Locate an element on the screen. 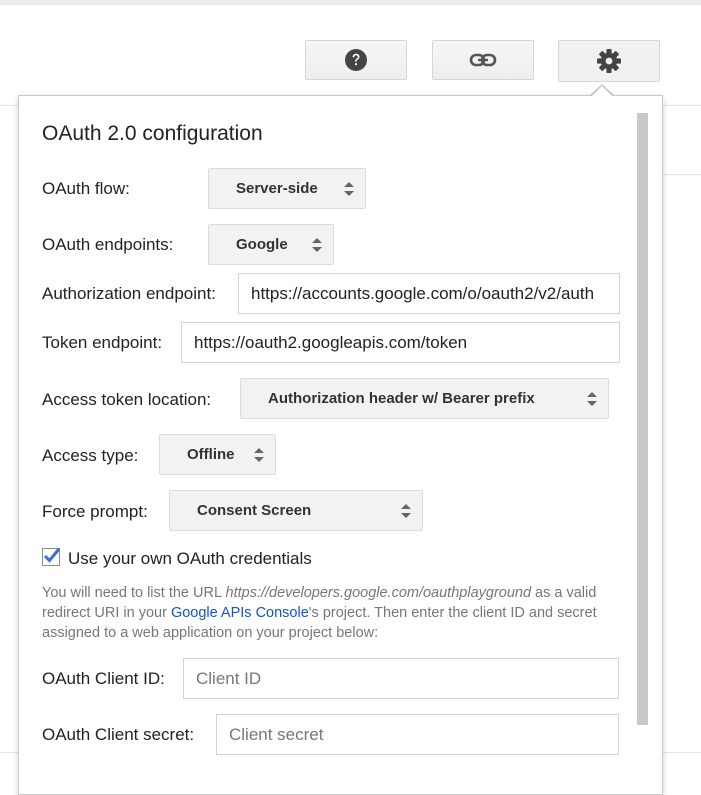 The height and width of the screenshot is (795, 701). force-prompt-value: Consent Screen is located at coordinates (254, 510).